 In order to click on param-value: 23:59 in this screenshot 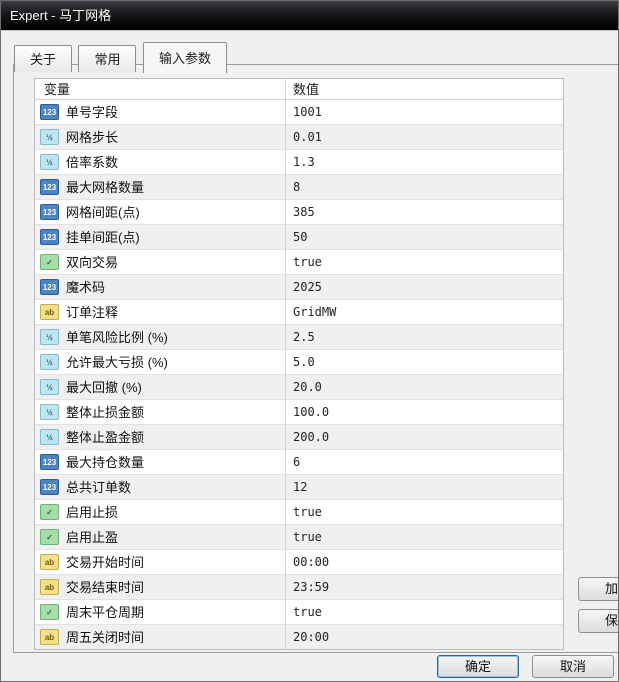, I will do `click(426, 587)`.